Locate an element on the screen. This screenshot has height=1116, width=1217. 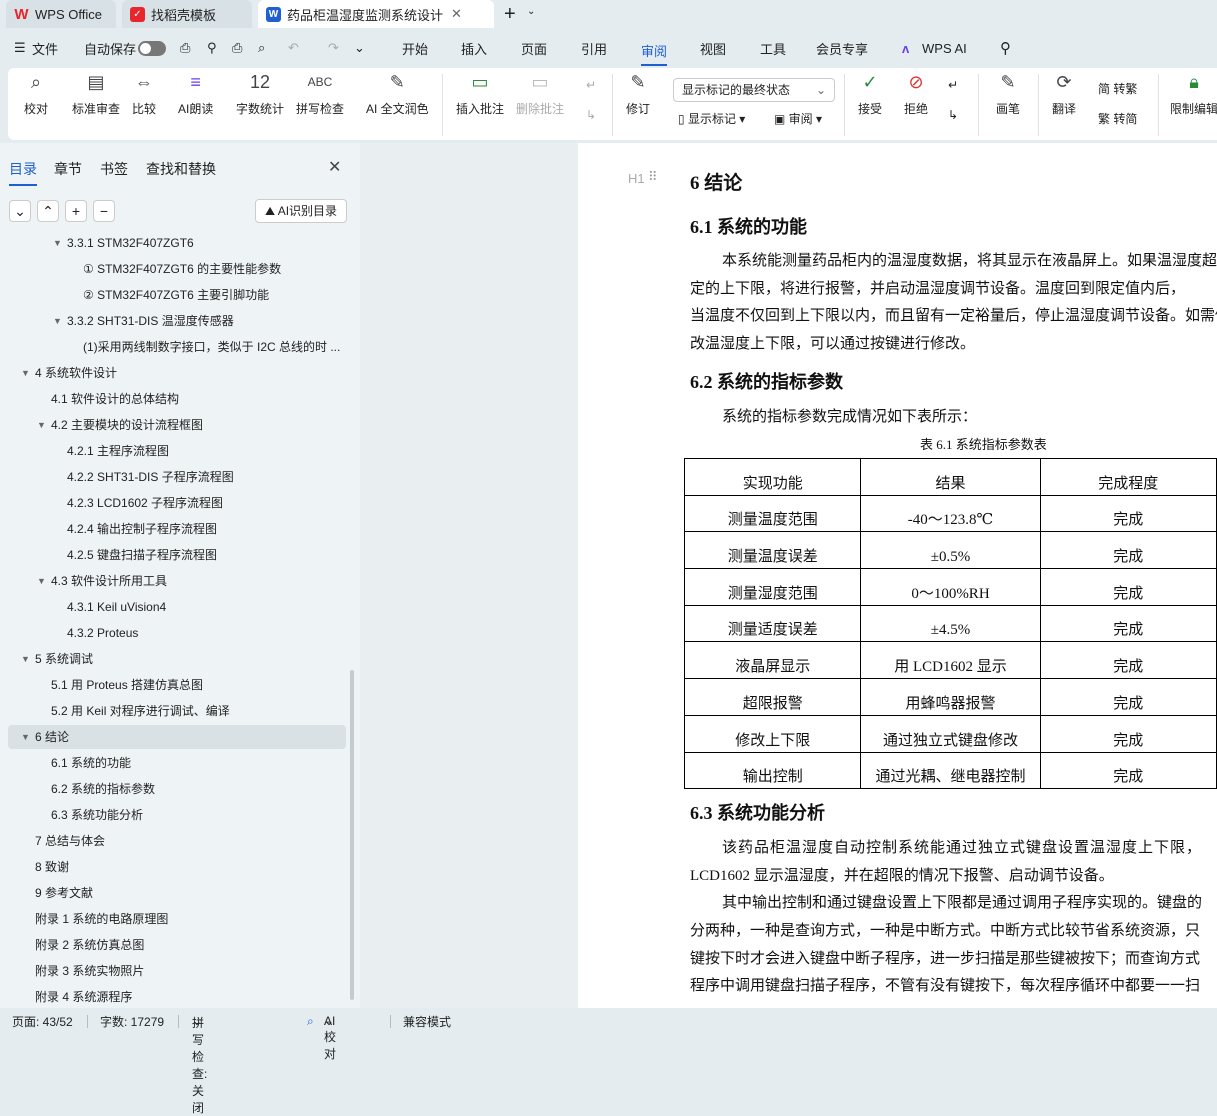
share-icon: ⚲ is located at coordinates (212, 48).